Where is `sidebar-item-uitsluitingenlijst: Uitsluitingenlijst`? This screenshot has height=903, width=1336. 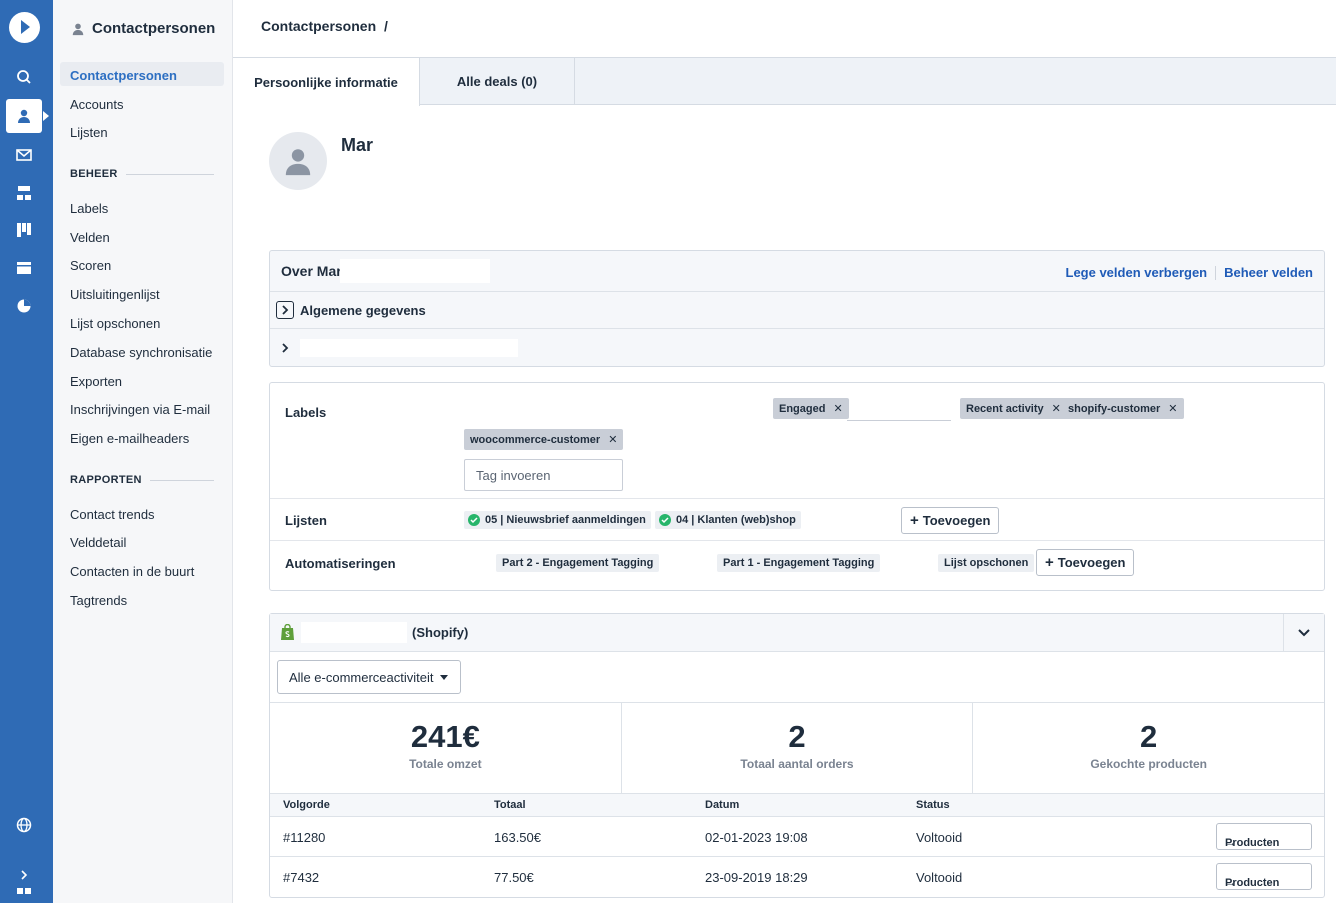
sidebar-item-uitsluitingenlijst: Uitsluitingenlijst is located at coordinates (115, 294).